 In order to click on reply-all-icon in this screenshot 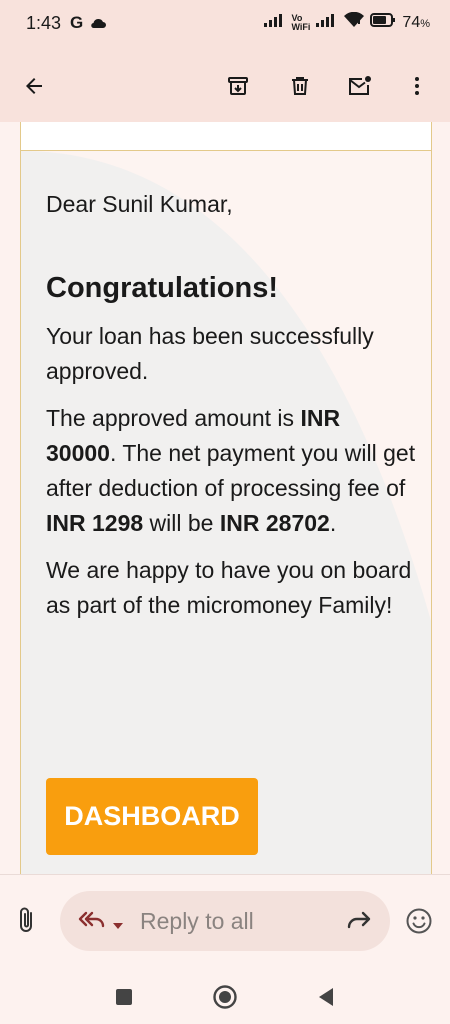, I will do `click(92, 922)`.